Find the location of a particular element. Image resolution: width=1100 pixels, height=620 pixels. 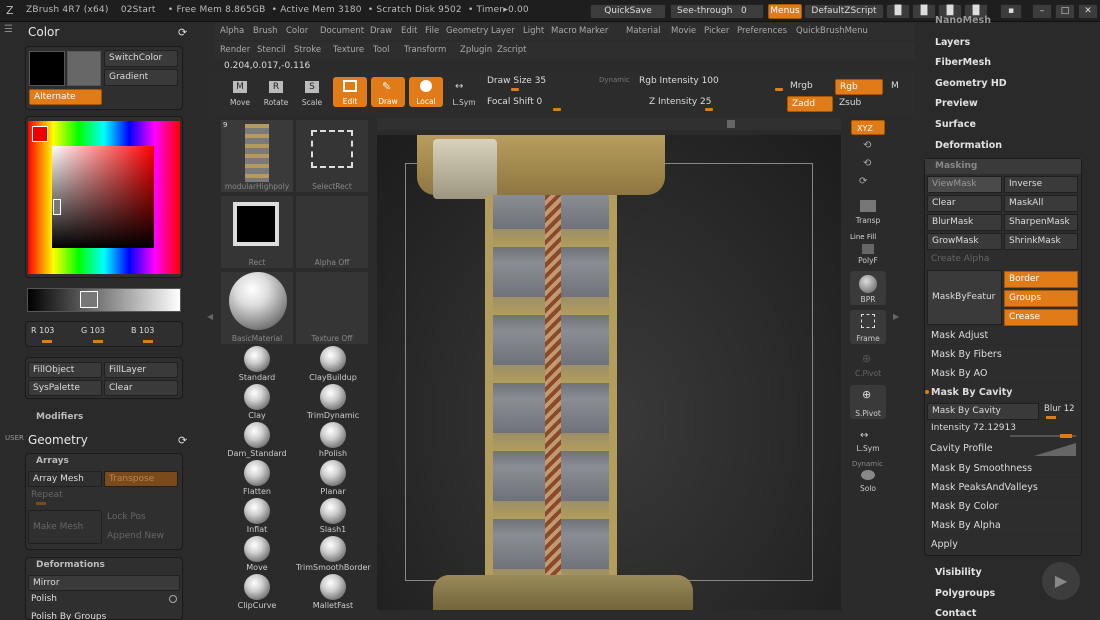

b-value: B 103 is located at coordinates (142, 330).